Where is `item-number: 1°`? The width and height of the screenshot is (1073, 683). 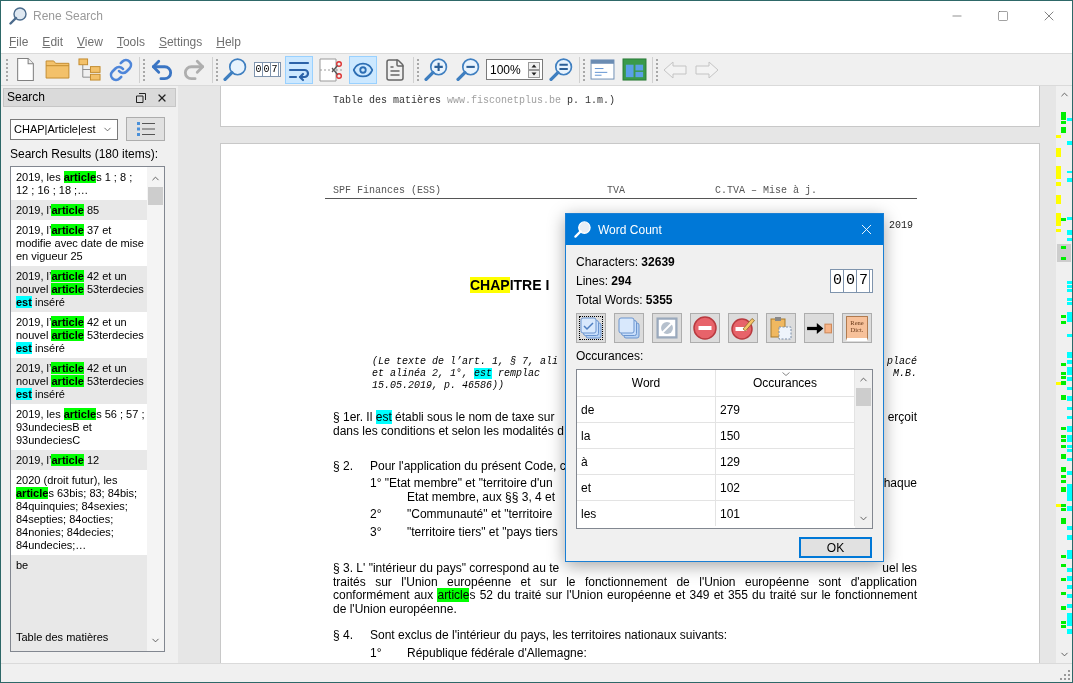
item-number: 1° is located at coordinates (376, 653).